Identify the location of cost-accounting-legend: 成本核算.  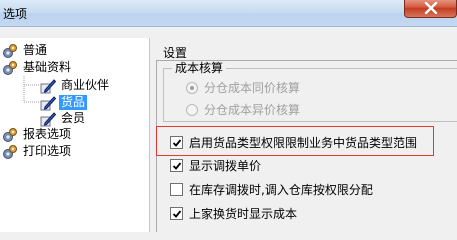
(199, 68).